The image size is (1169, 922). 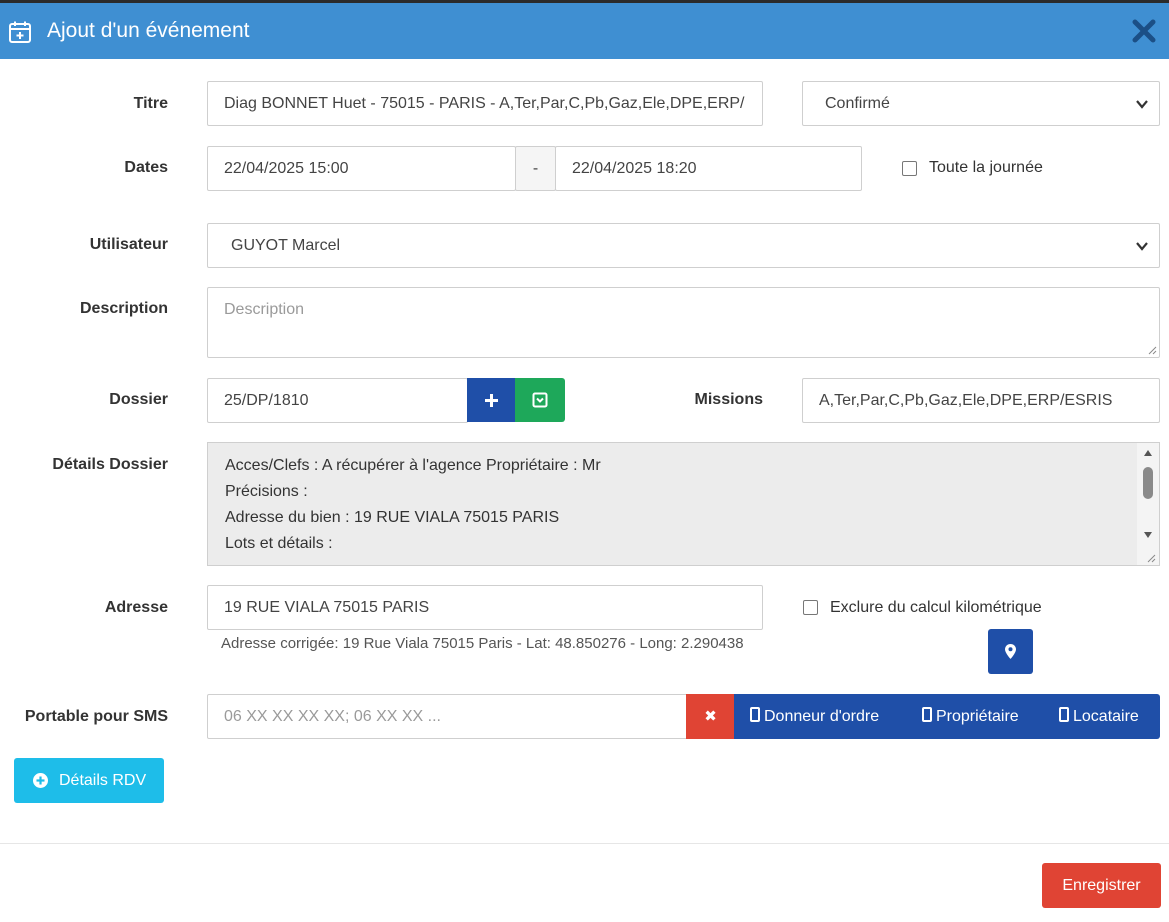 What do you see at coordinates (634, 168) in the screenshot?
I see `date-end-value: 22/04/2025 18:20` at bounding box center [634, 168].